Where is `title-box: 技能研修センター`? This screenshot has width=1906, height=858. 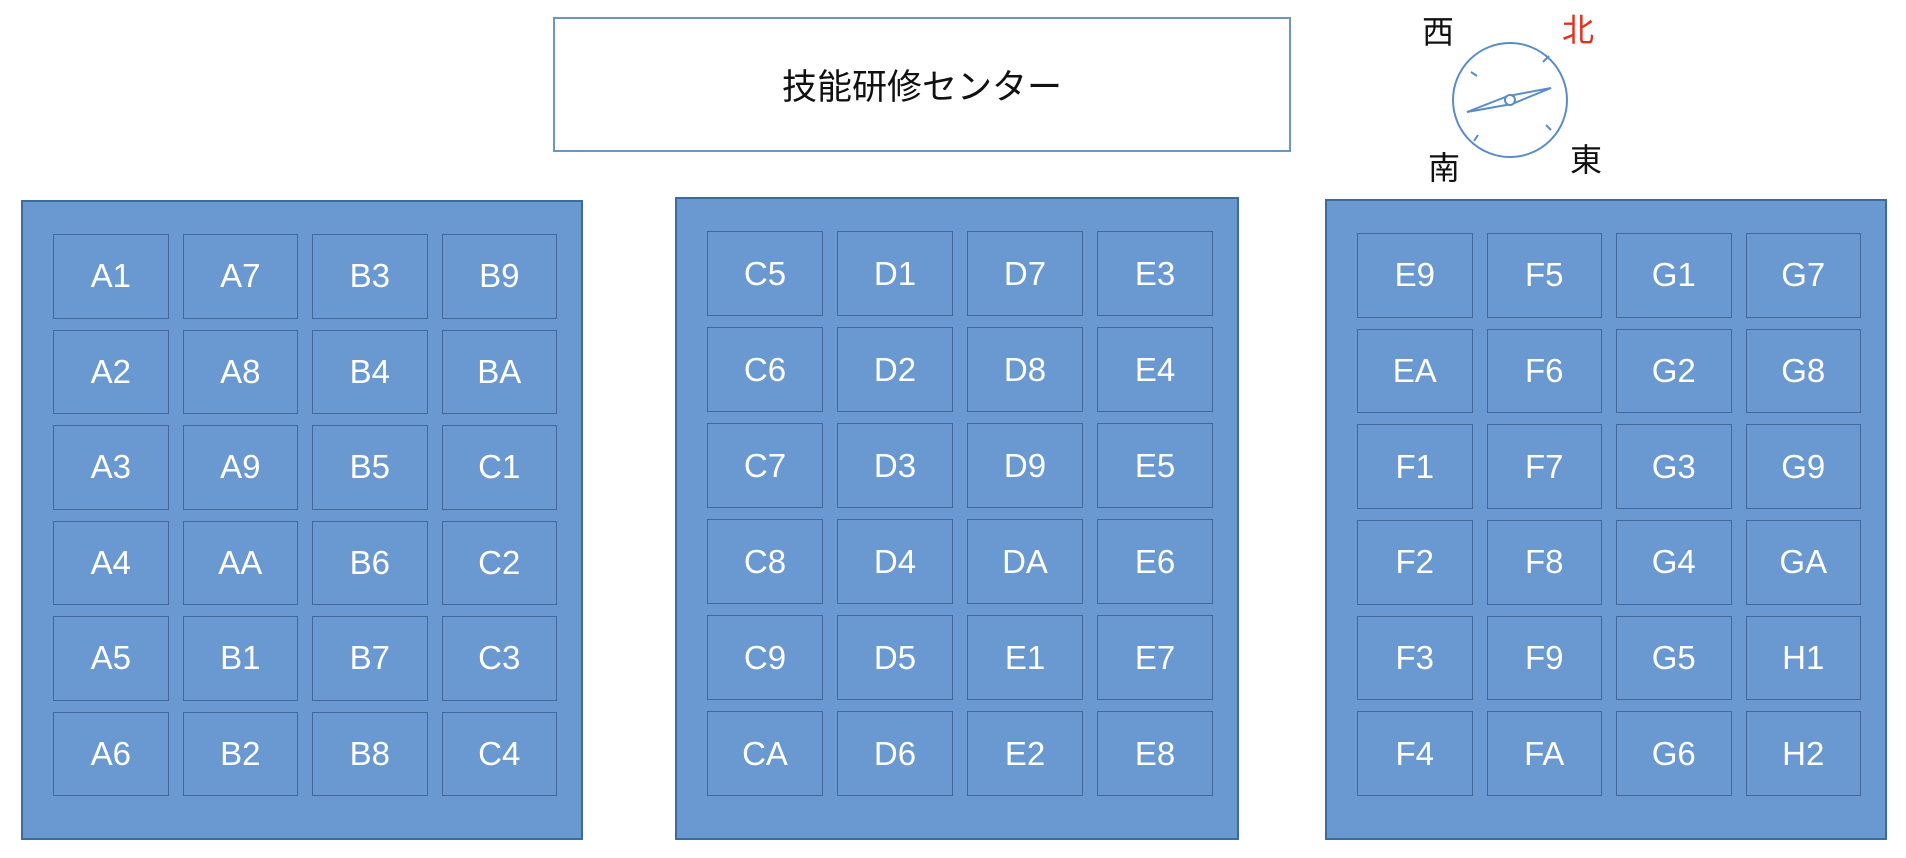
title-box: 技能研修センター is located at coordinates (922, 84).